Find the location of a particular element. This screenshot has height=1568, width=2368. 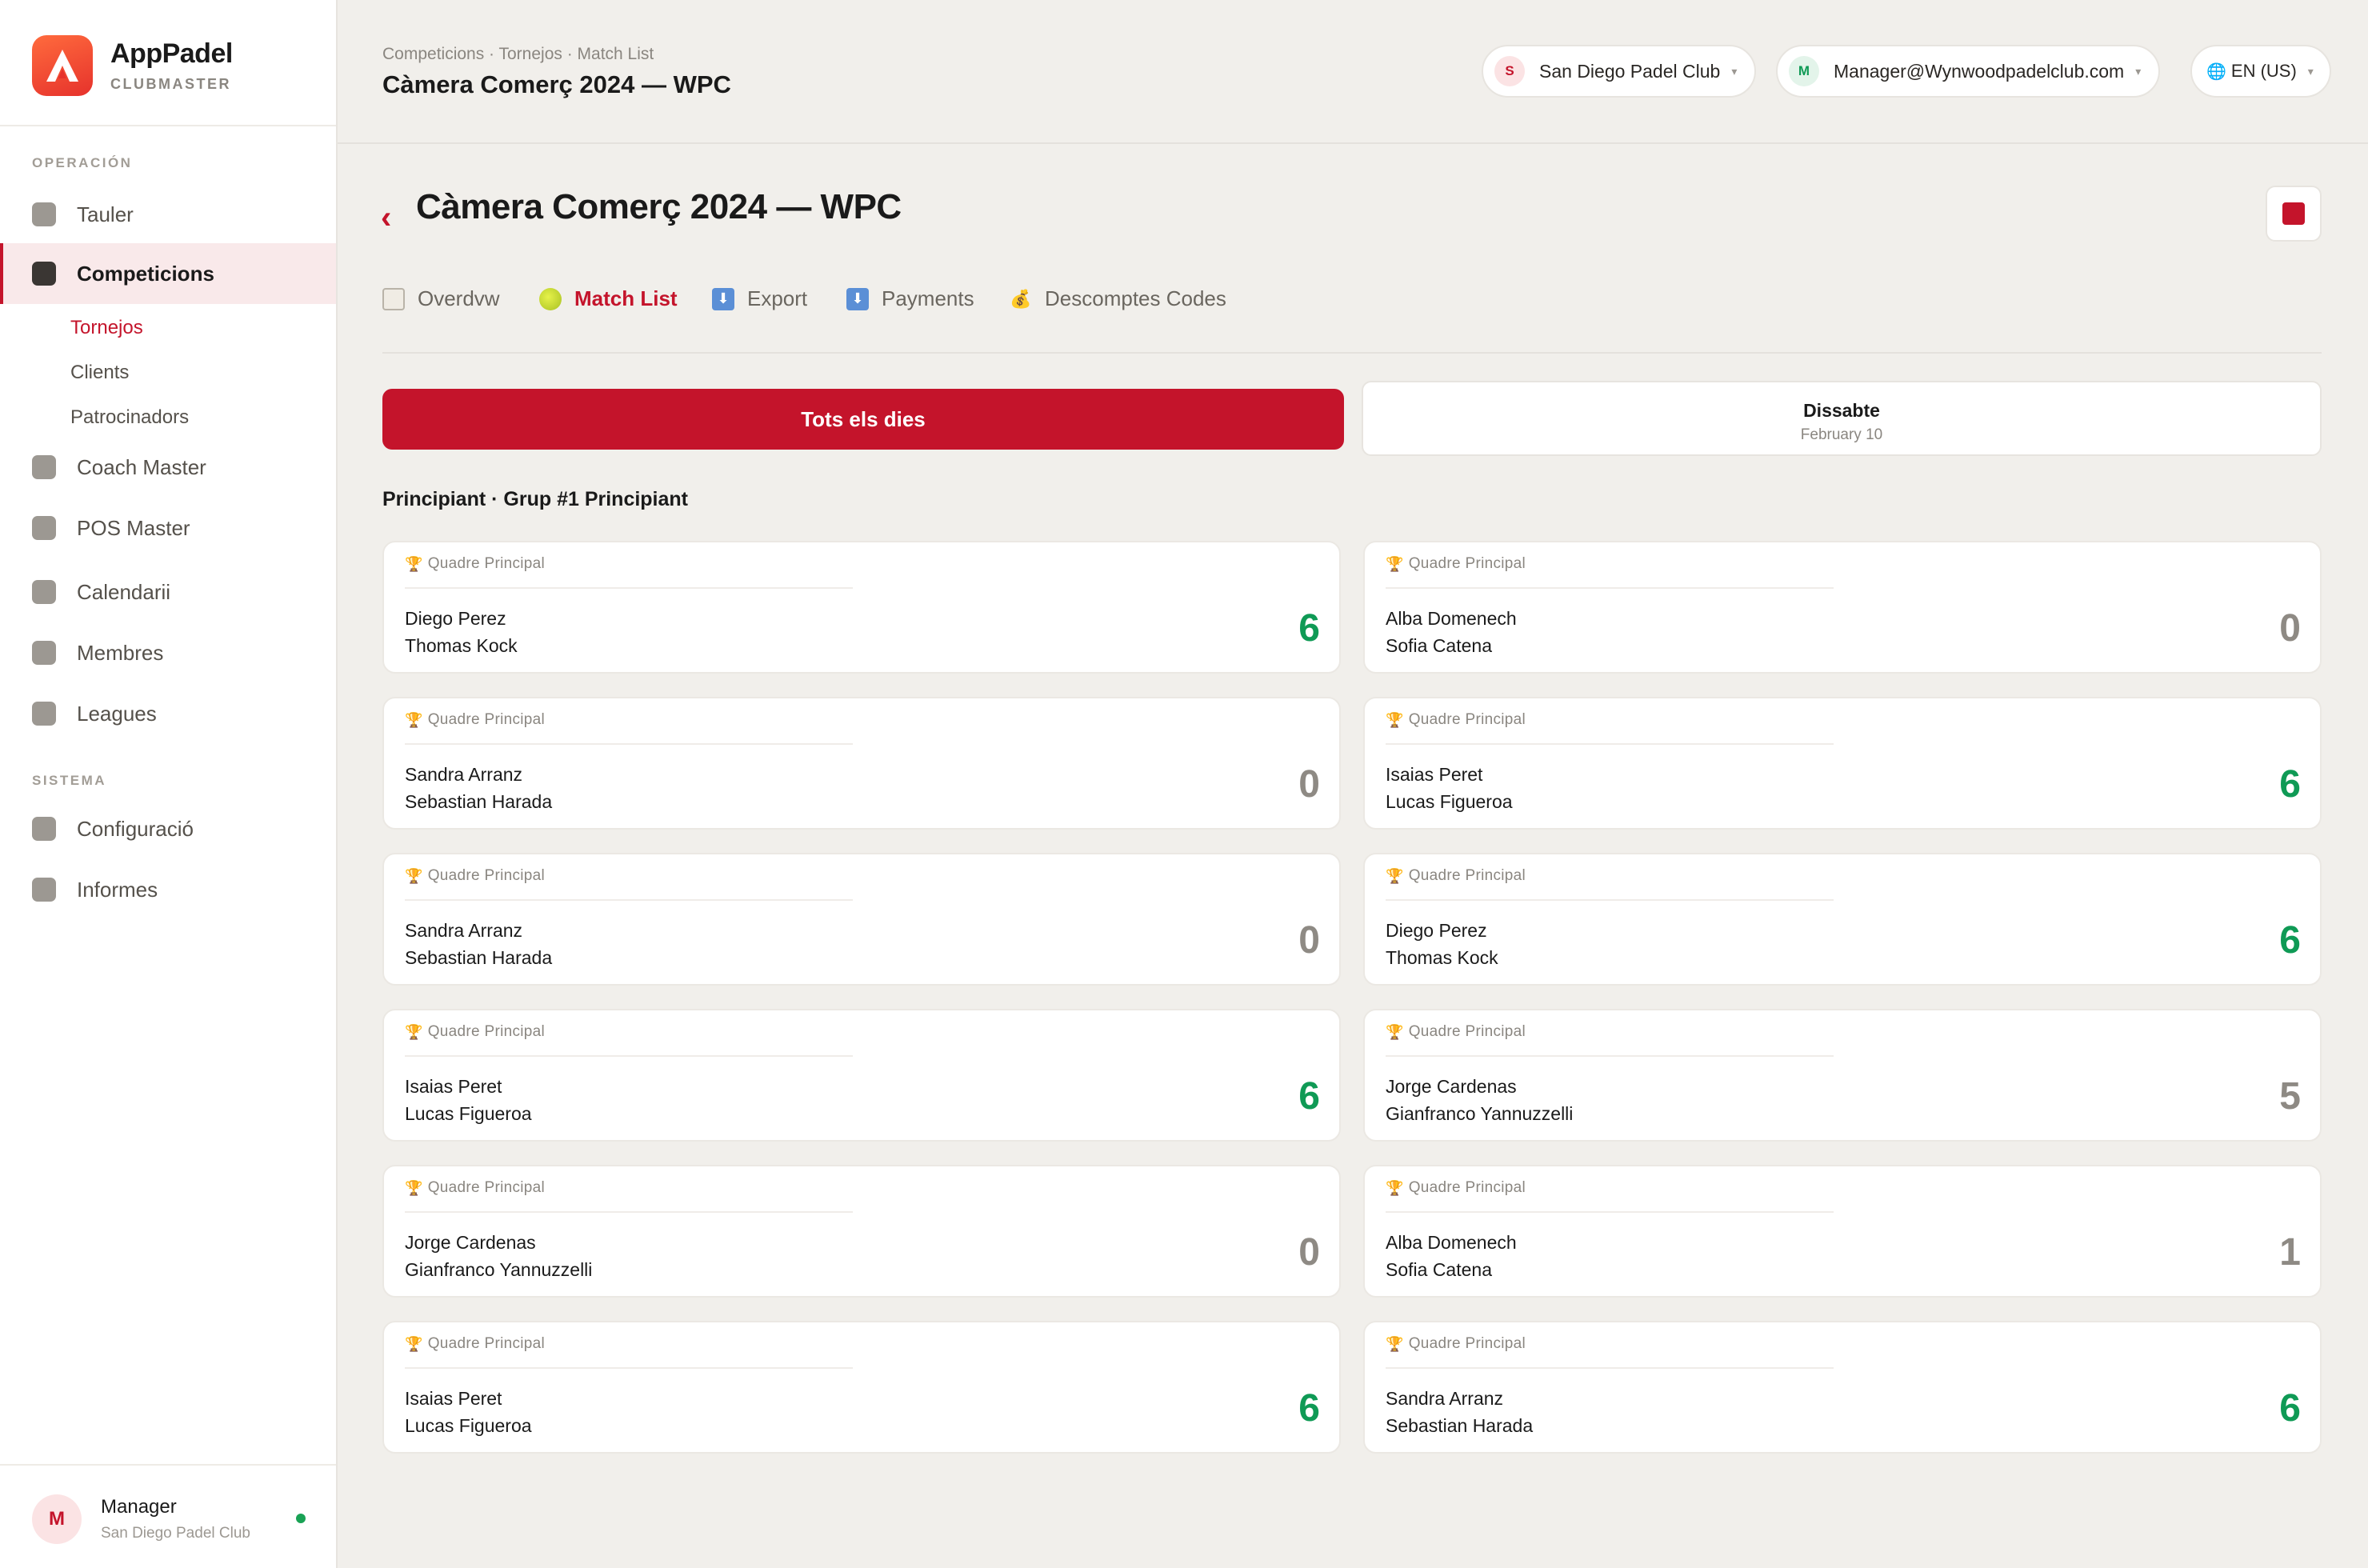

sidebar-item-label: Coach Master is located at coordinates (141, 466).